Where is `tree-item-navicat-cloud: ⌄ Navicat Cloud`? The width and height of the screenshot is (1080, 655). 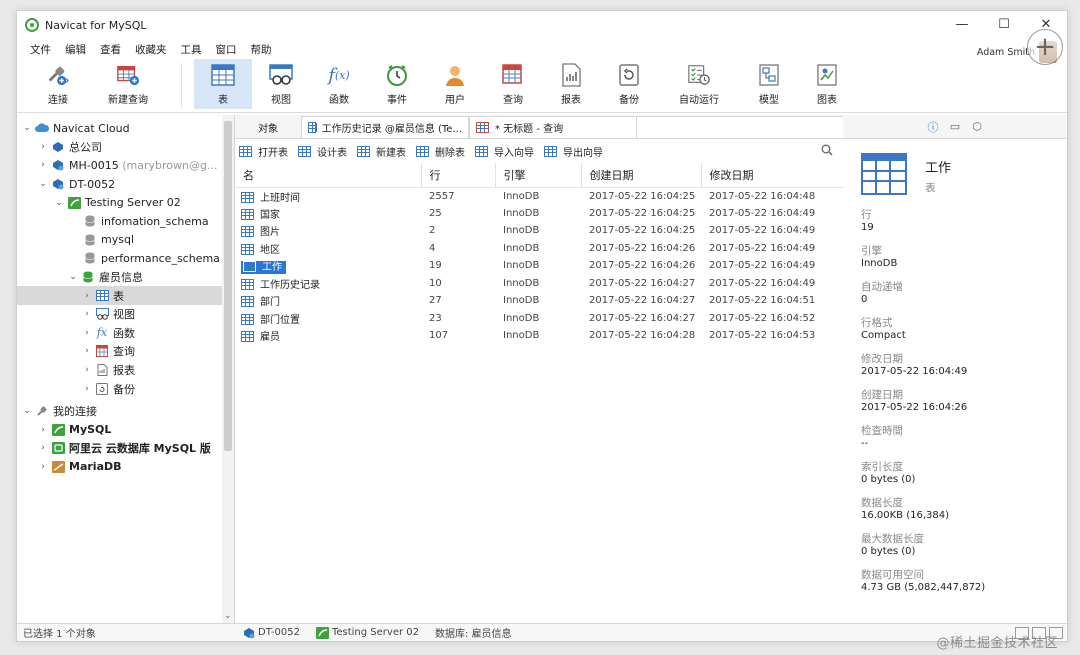 tree-item-navicat-cloud: ⌄ Navicat Cloud is located at coordinates (125, 128).